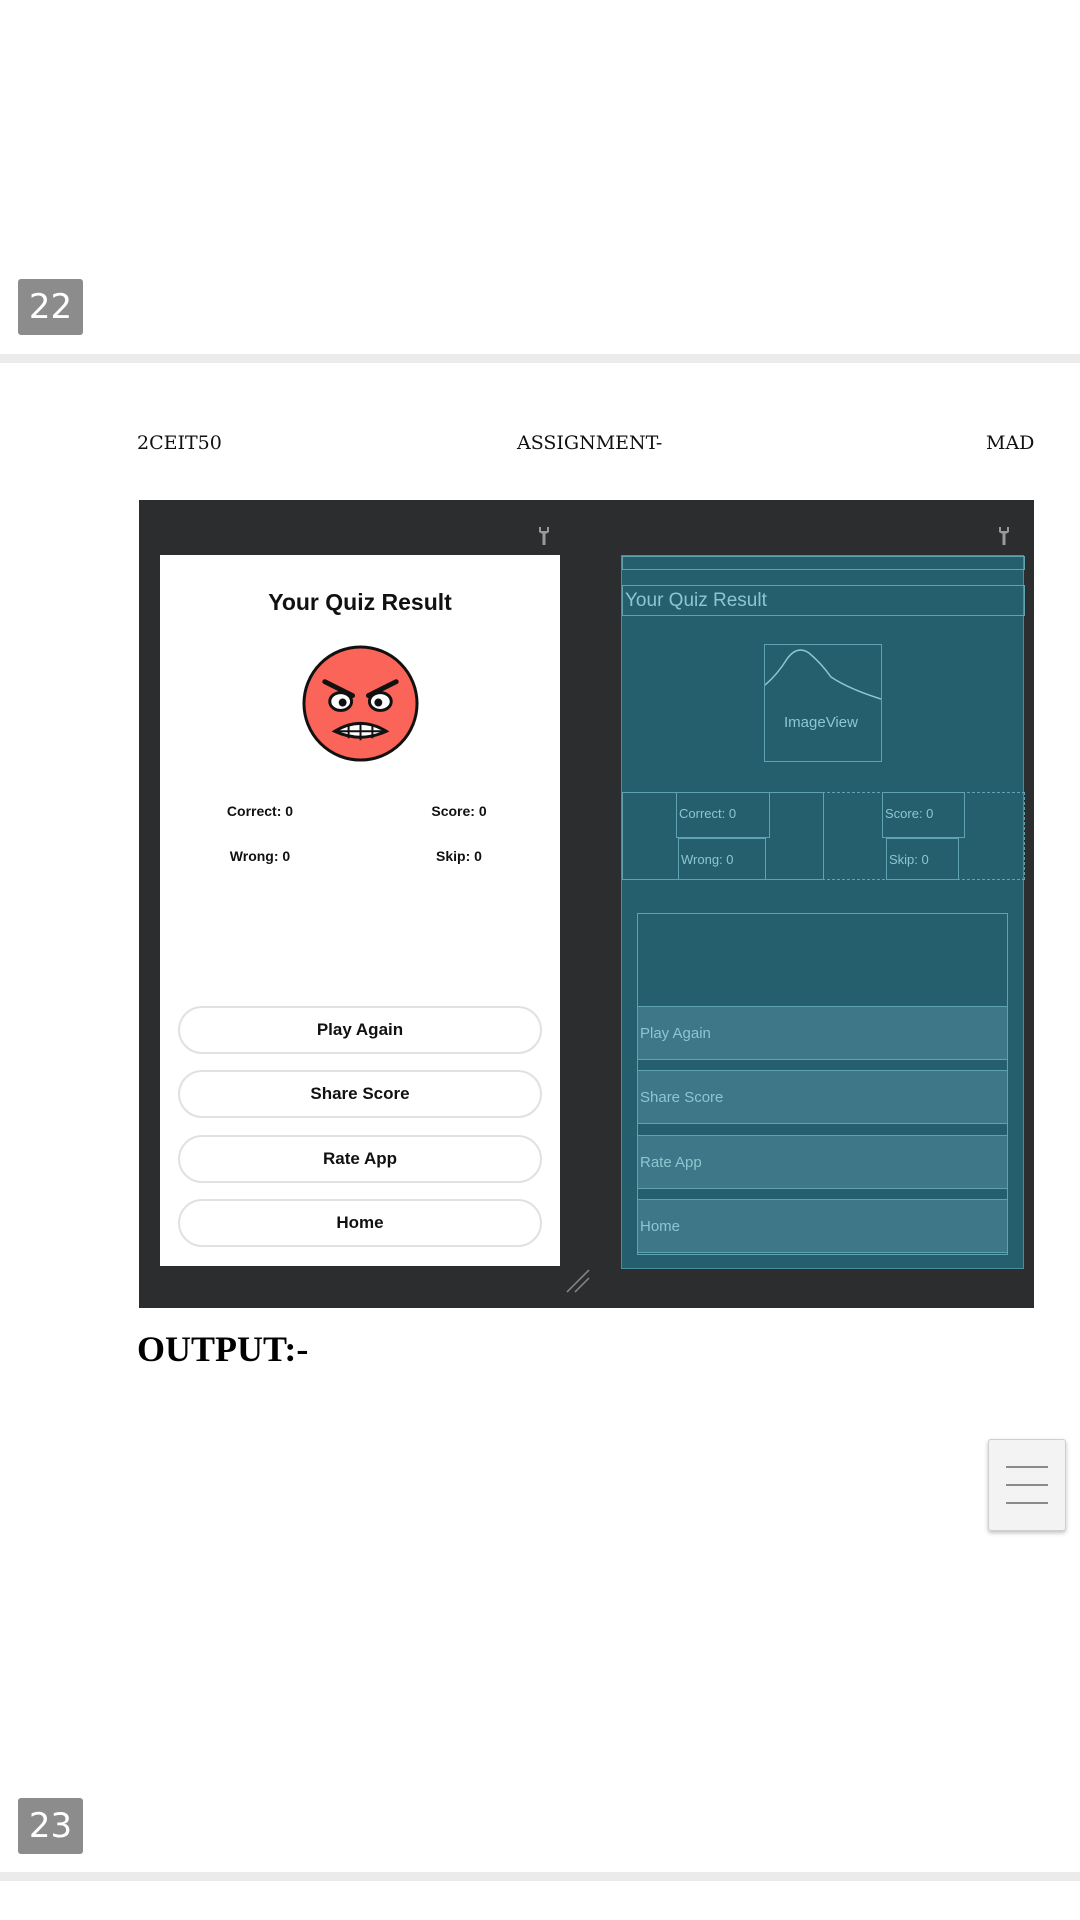 This screenshot has width=1080, height=1920. I want to click on correct-count: Correct: 0, so click(260, 811).